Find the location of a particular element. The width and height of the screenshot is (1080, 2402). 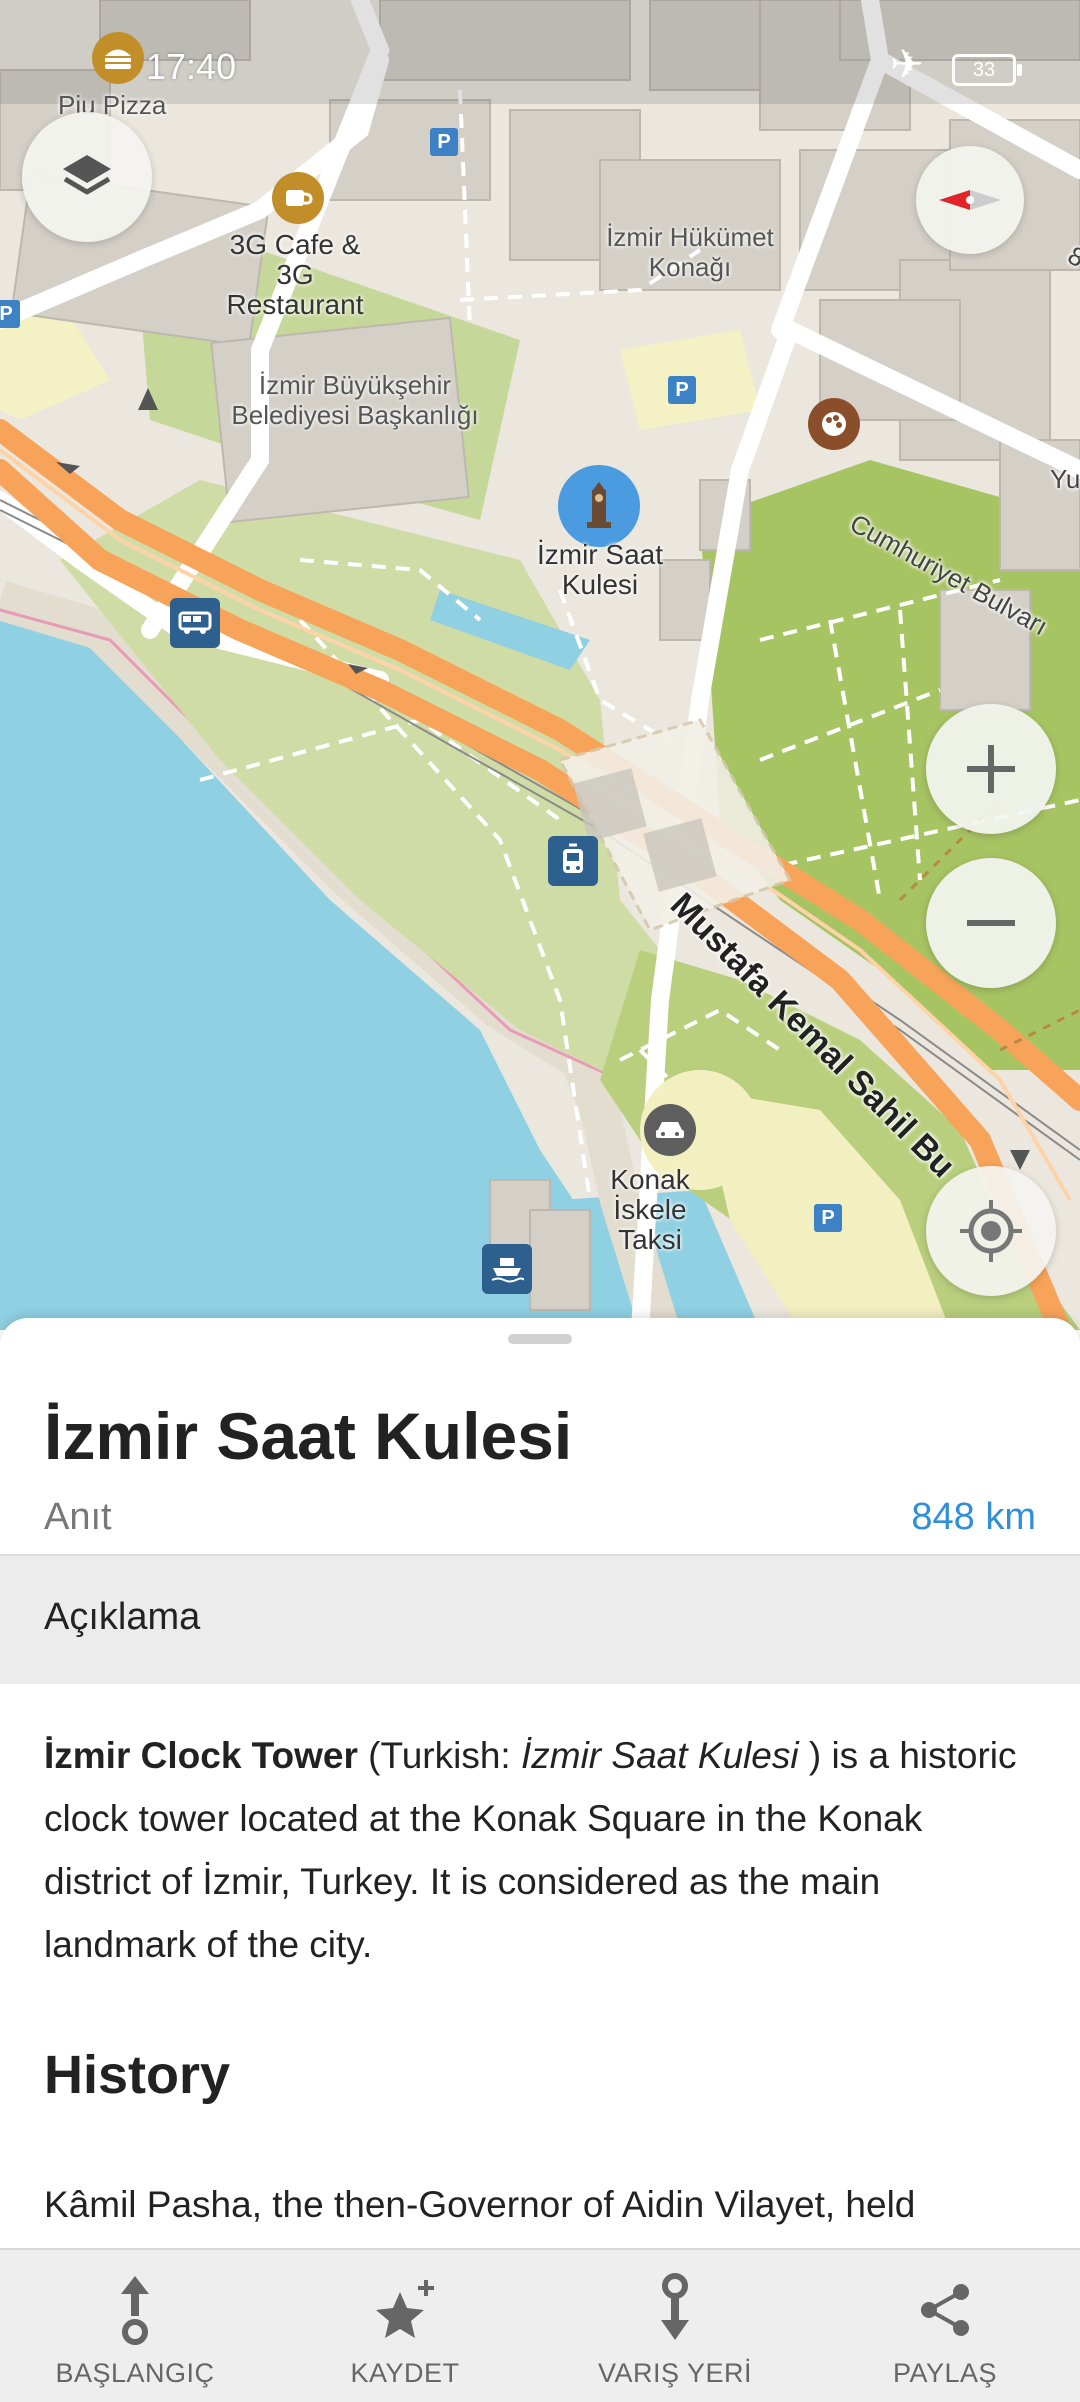

street-label-edge-yu: Yu is located at coordinates (1065, 479).